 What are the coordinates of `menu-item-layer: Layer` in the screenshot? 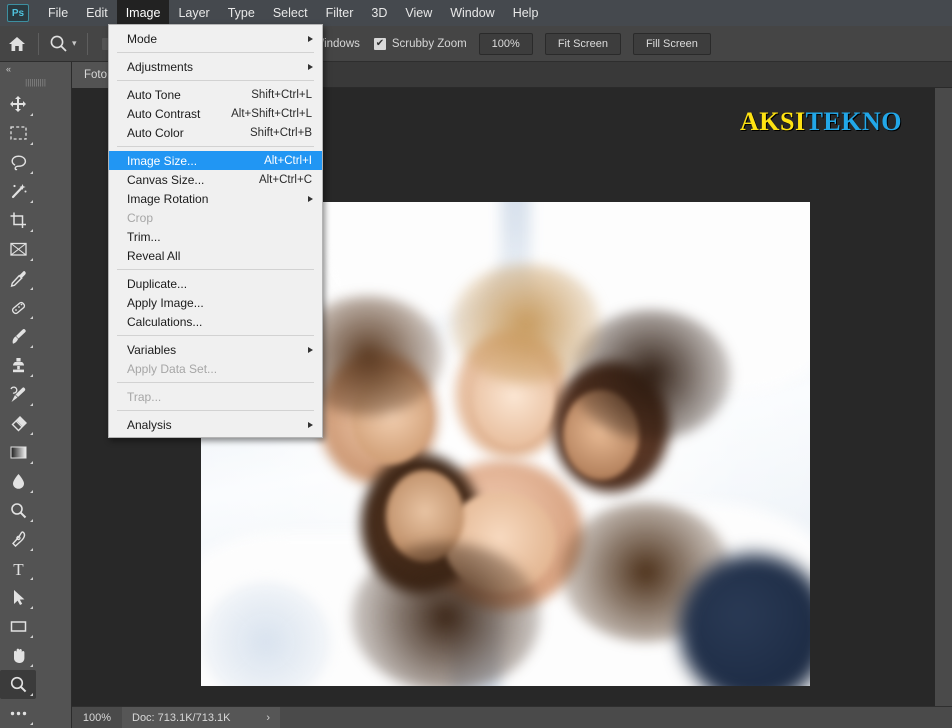 It's located at (193, 13).